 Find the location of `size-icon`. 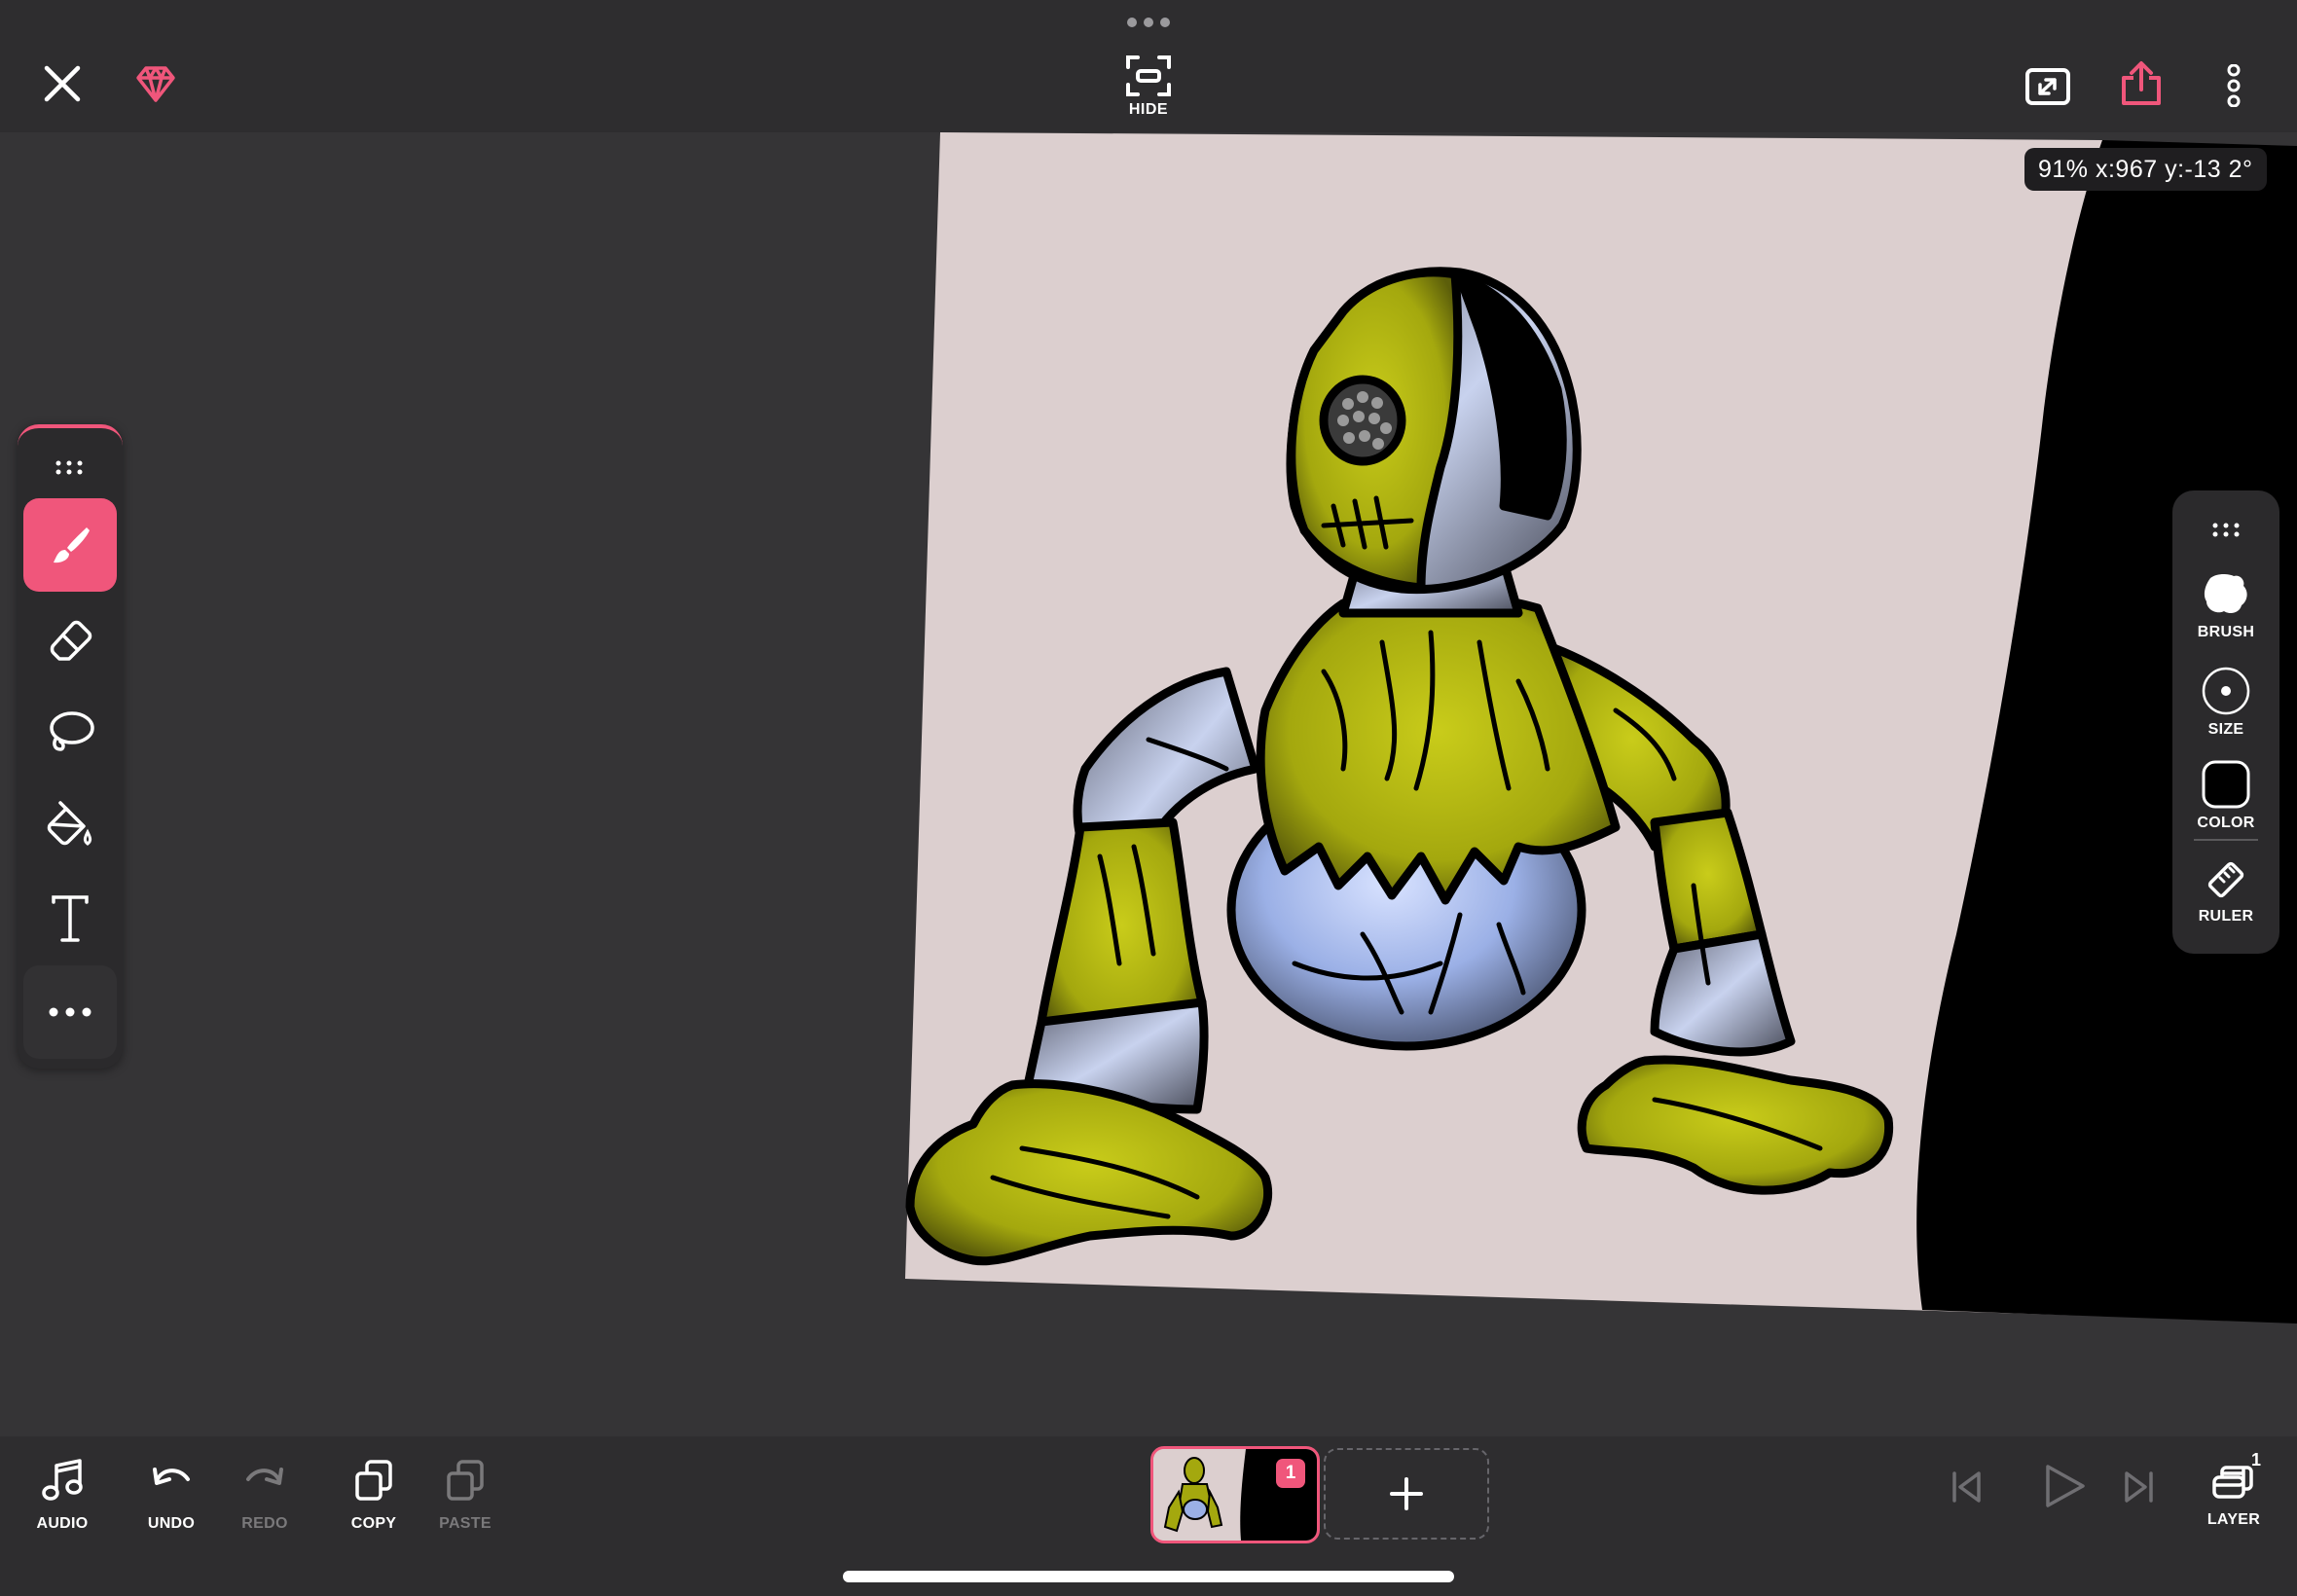

size-icon is located at coordinates (2226, 691).